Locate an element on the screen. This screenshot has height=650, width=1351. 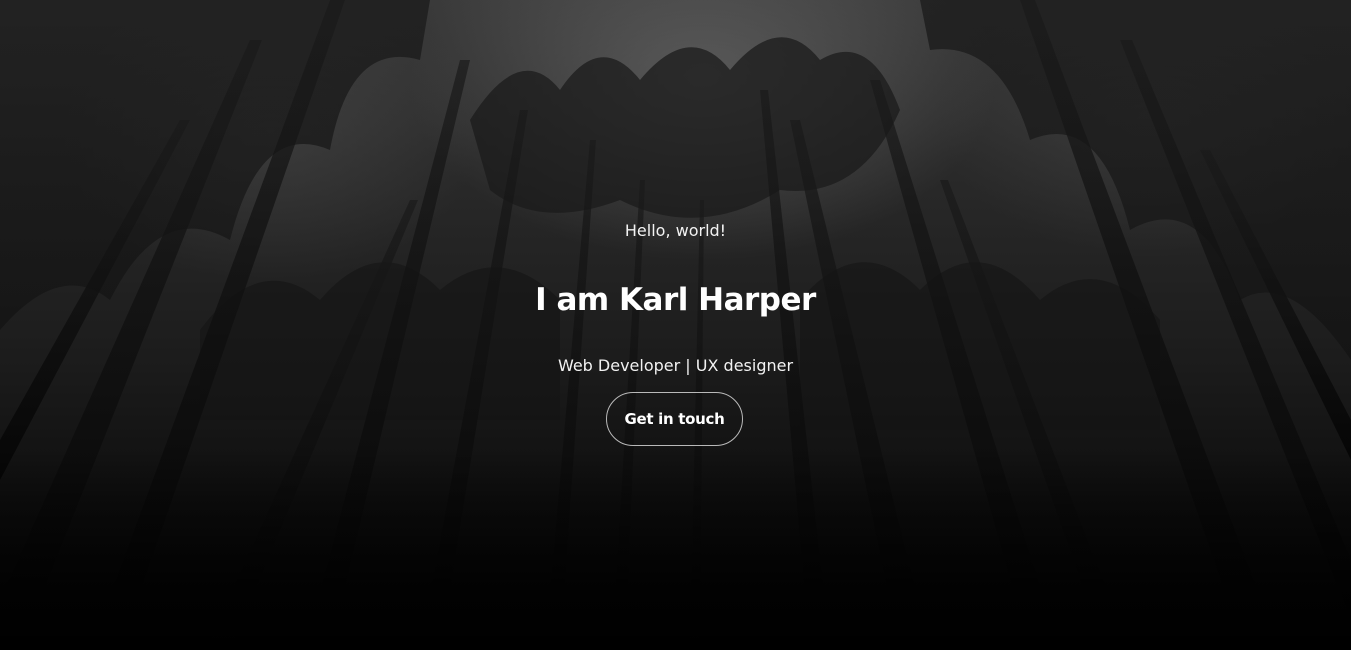
hero-greeting: Hello, world! is located at coordinates (675, 230).